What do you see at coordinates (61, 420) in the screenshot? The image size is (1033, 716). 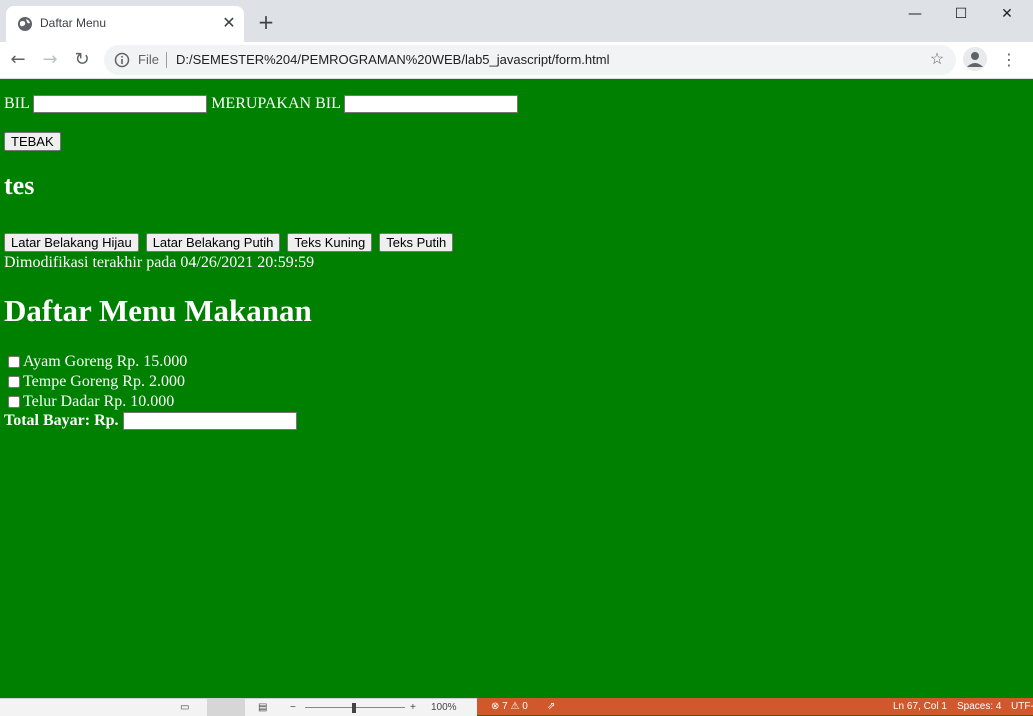 I see `total-label: Total Bayar: Rp.` at bounding box center [61, 420].